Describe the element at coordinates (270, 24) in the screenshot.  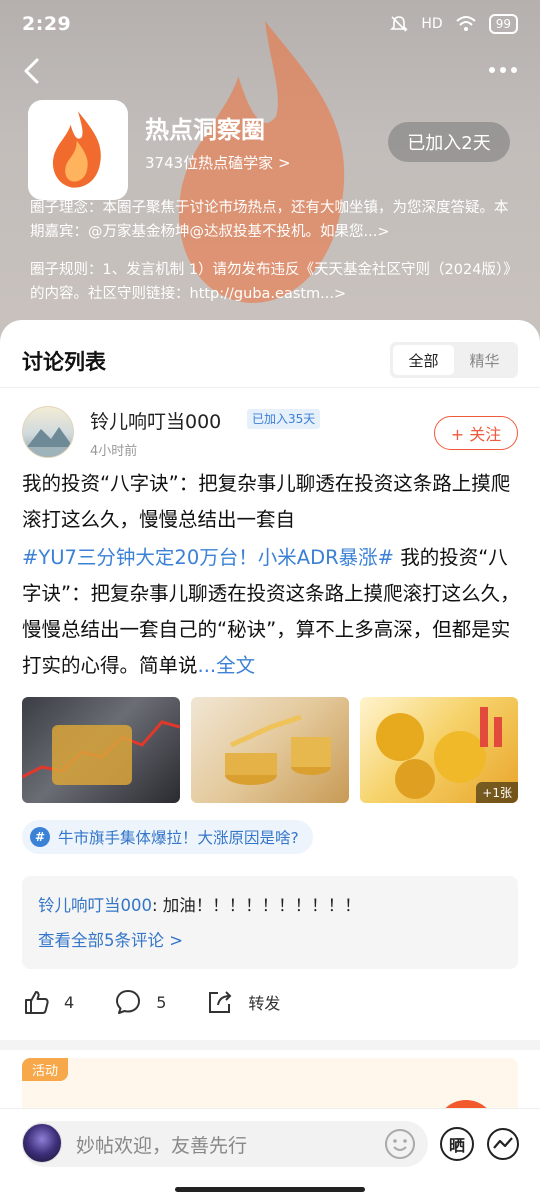
I see `status-bar: 2:29 HD 99` at that location.